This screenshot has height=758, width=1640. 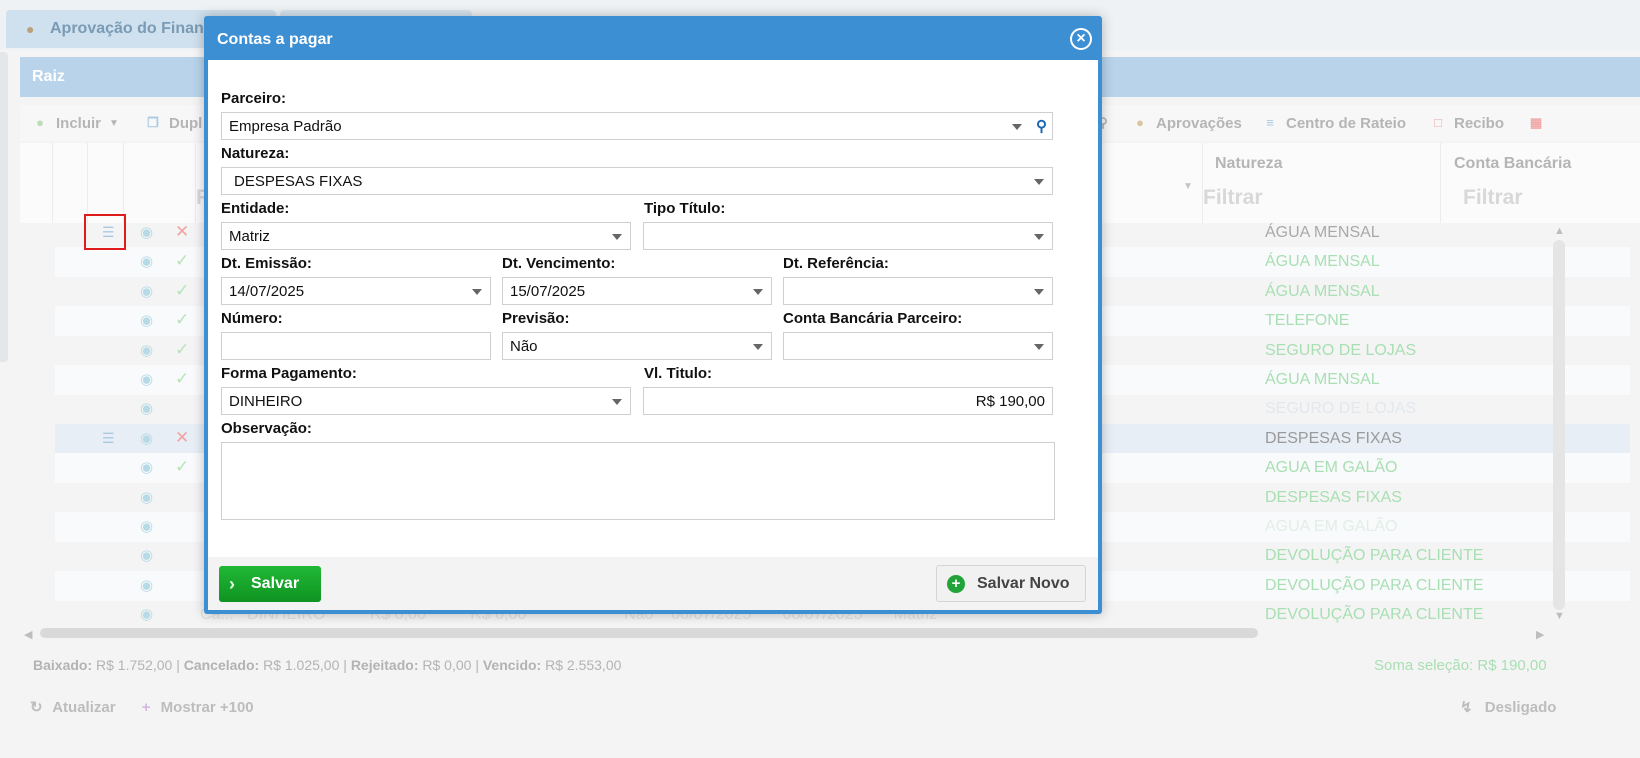 I want to click on salvar-novo-button: + Salvar Novo, so click(x=1011, y=583).